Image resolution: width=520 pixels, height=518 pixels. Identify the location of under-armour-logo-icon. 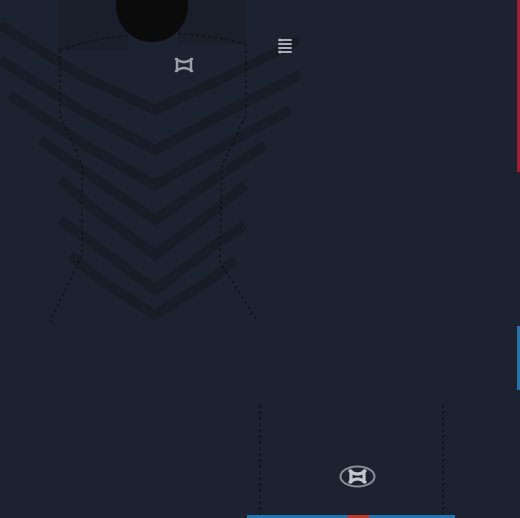
(184, 65).